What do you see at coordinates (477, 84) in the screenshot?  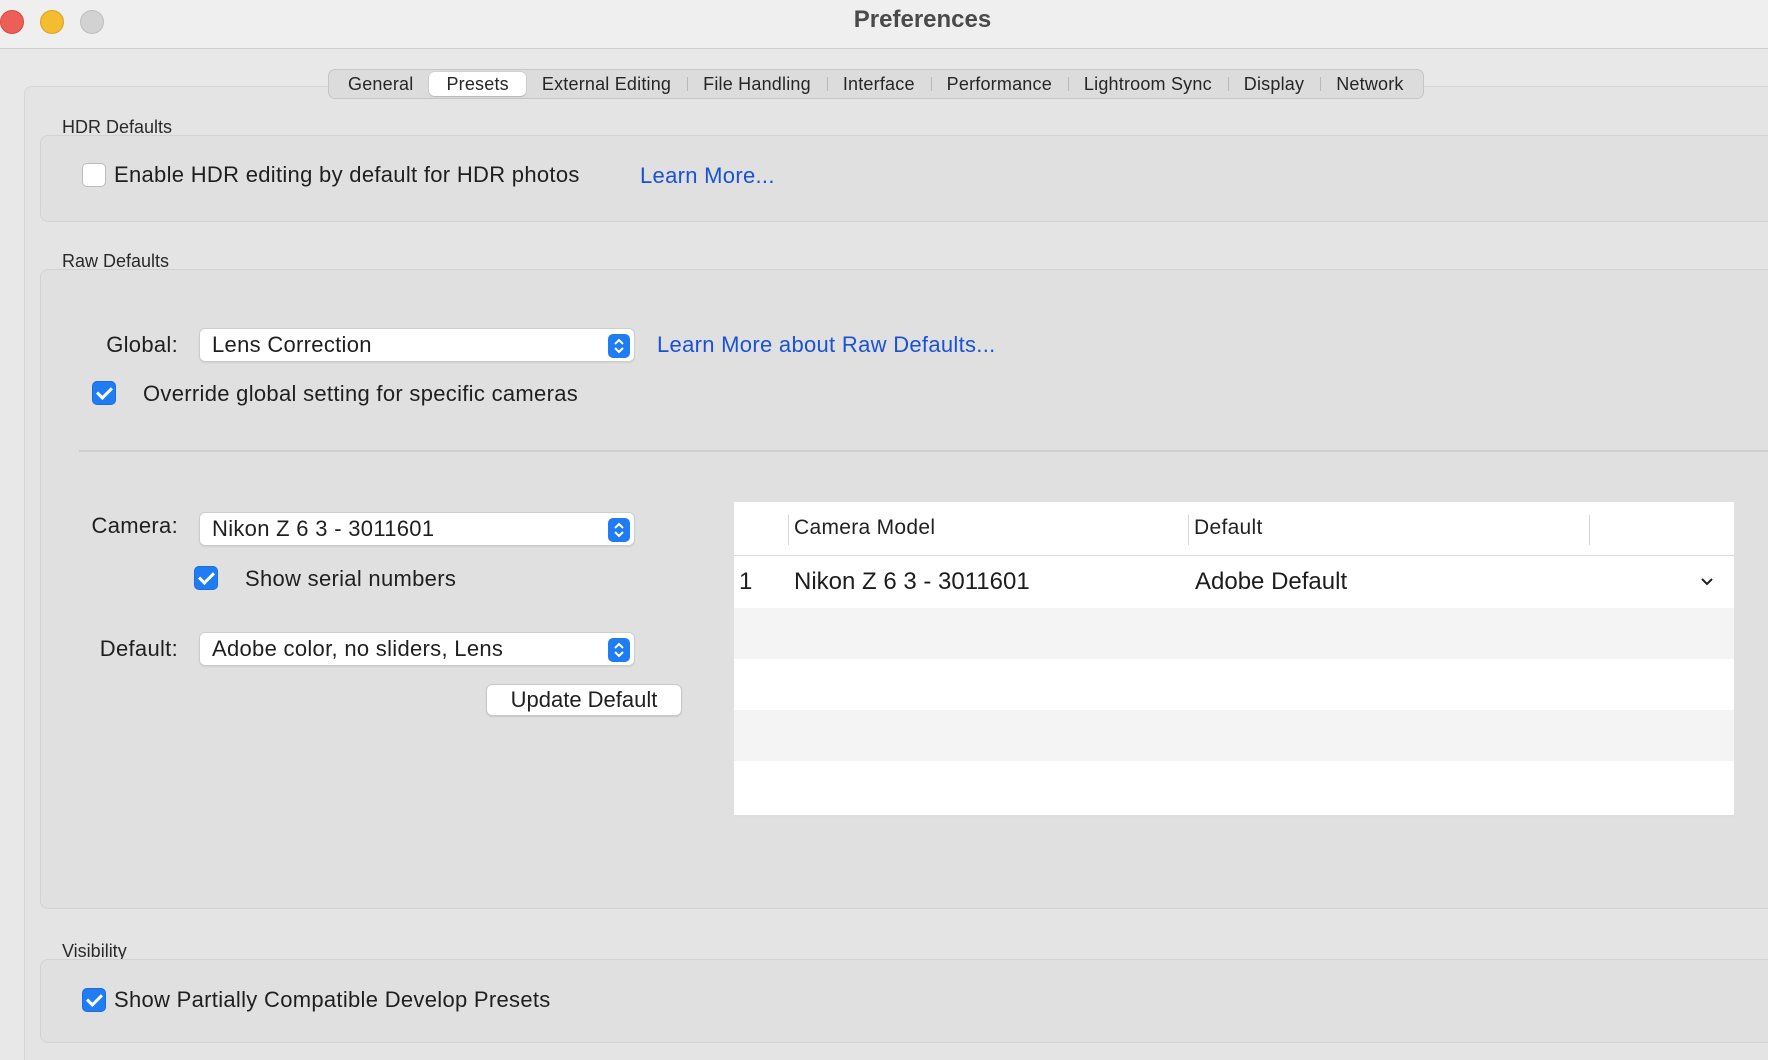 I see `tab-presets: Presets` at bounding box center [477, 84].